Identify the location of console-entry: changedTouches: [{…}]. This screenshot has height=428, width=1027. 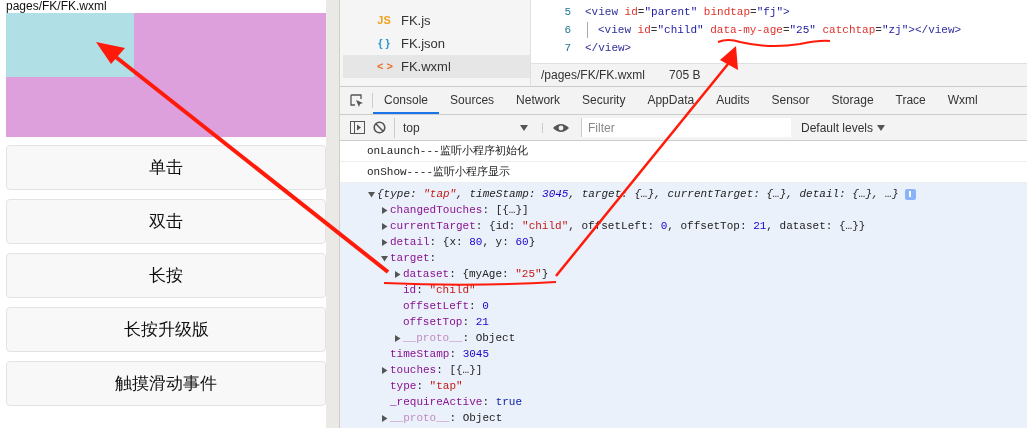
(459, 210).